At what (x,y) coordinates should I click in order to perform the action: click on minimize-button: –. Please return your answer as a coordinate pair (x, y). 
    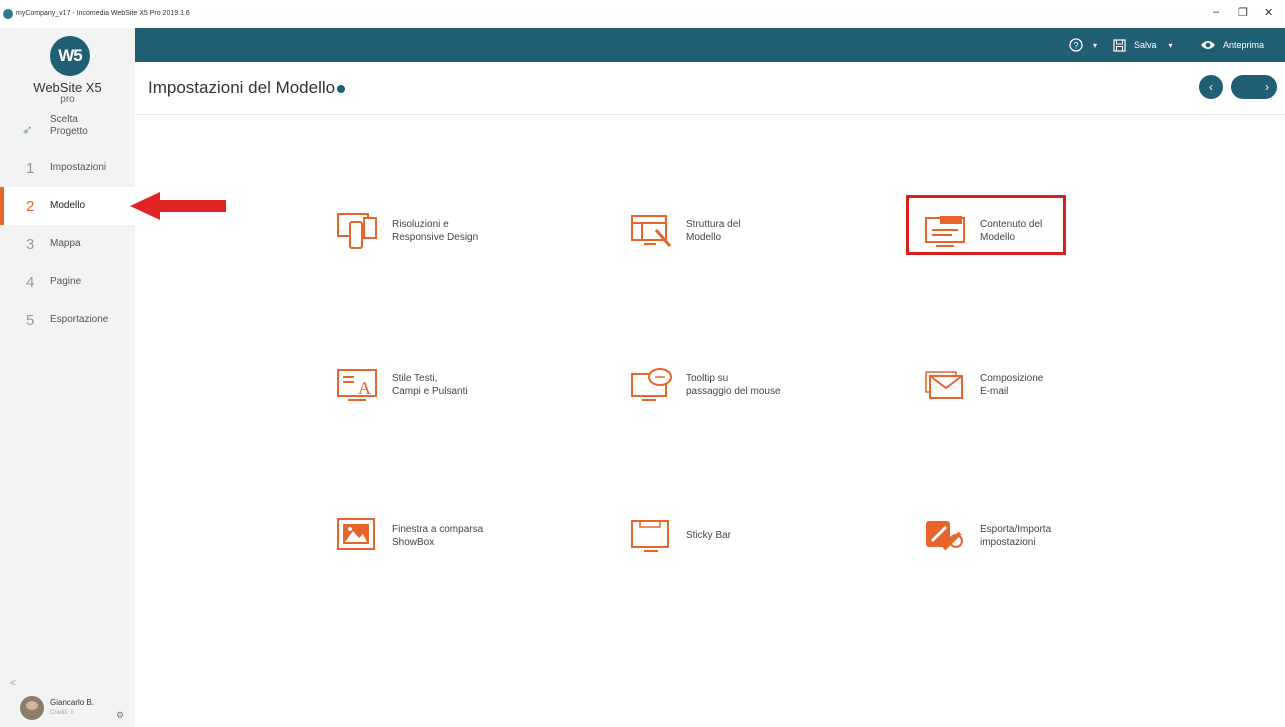
    Looking at the image, I should click on (1216, 12).